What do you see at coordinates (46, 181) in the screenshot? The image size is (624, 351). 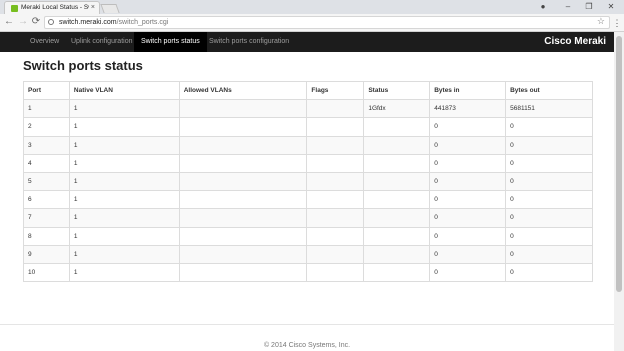 I see `cell-port: 5` at bounding box center [46, 181].